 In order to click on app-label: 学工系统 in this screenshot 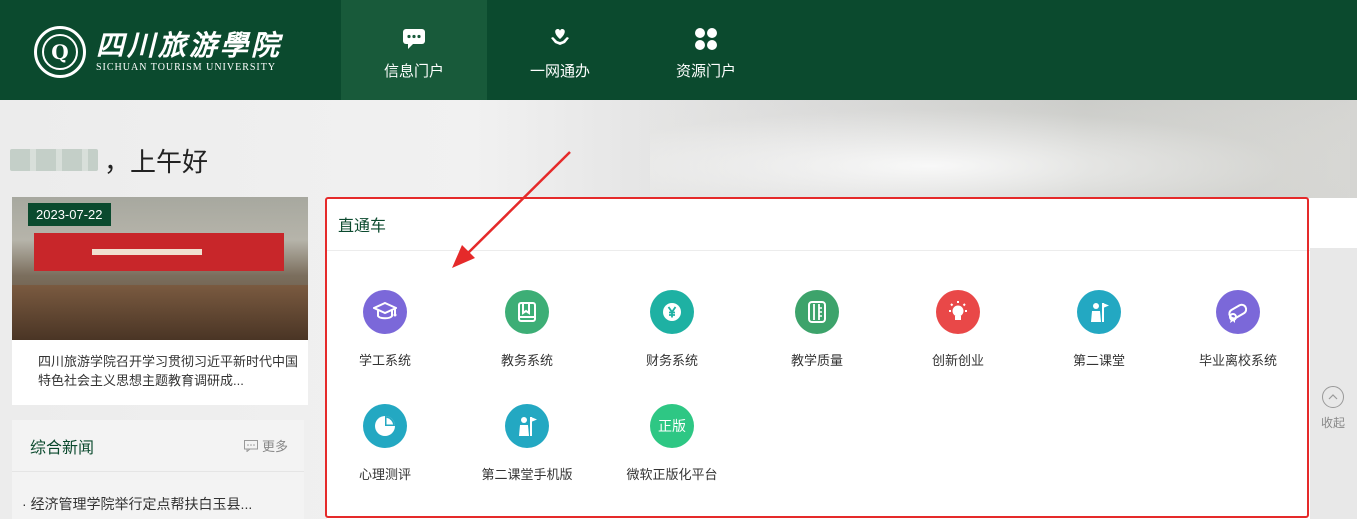, I will do `click(384, 360)`.